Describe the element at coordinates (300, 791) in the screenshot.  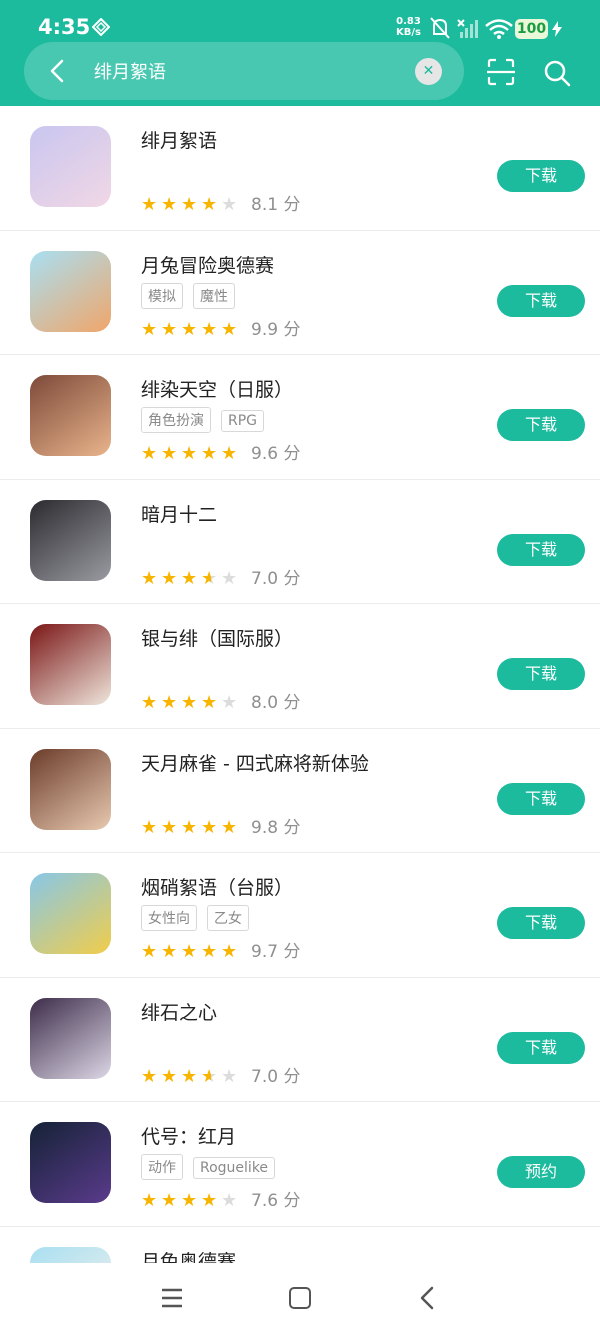
I see `app-list-item: 天月麻雀 - 四式麻将新体验 ★ ★ ★ ★ ★ 9.8 分下载` at that location.